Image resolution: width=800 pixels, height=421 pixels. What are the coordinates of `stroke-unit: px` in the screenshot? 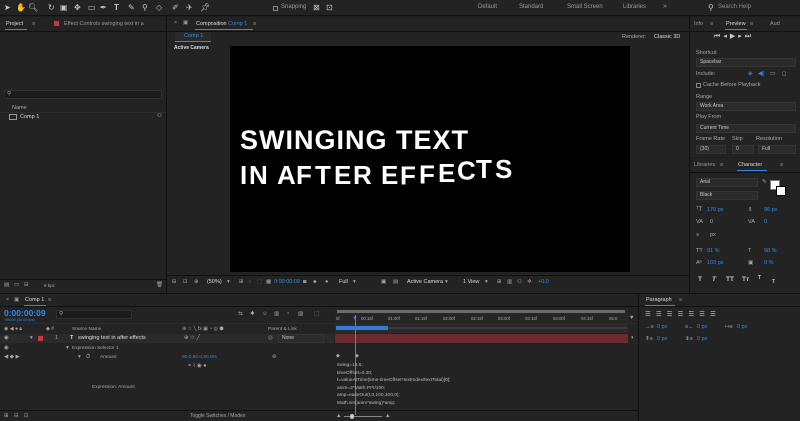 It's located at (713, 235).